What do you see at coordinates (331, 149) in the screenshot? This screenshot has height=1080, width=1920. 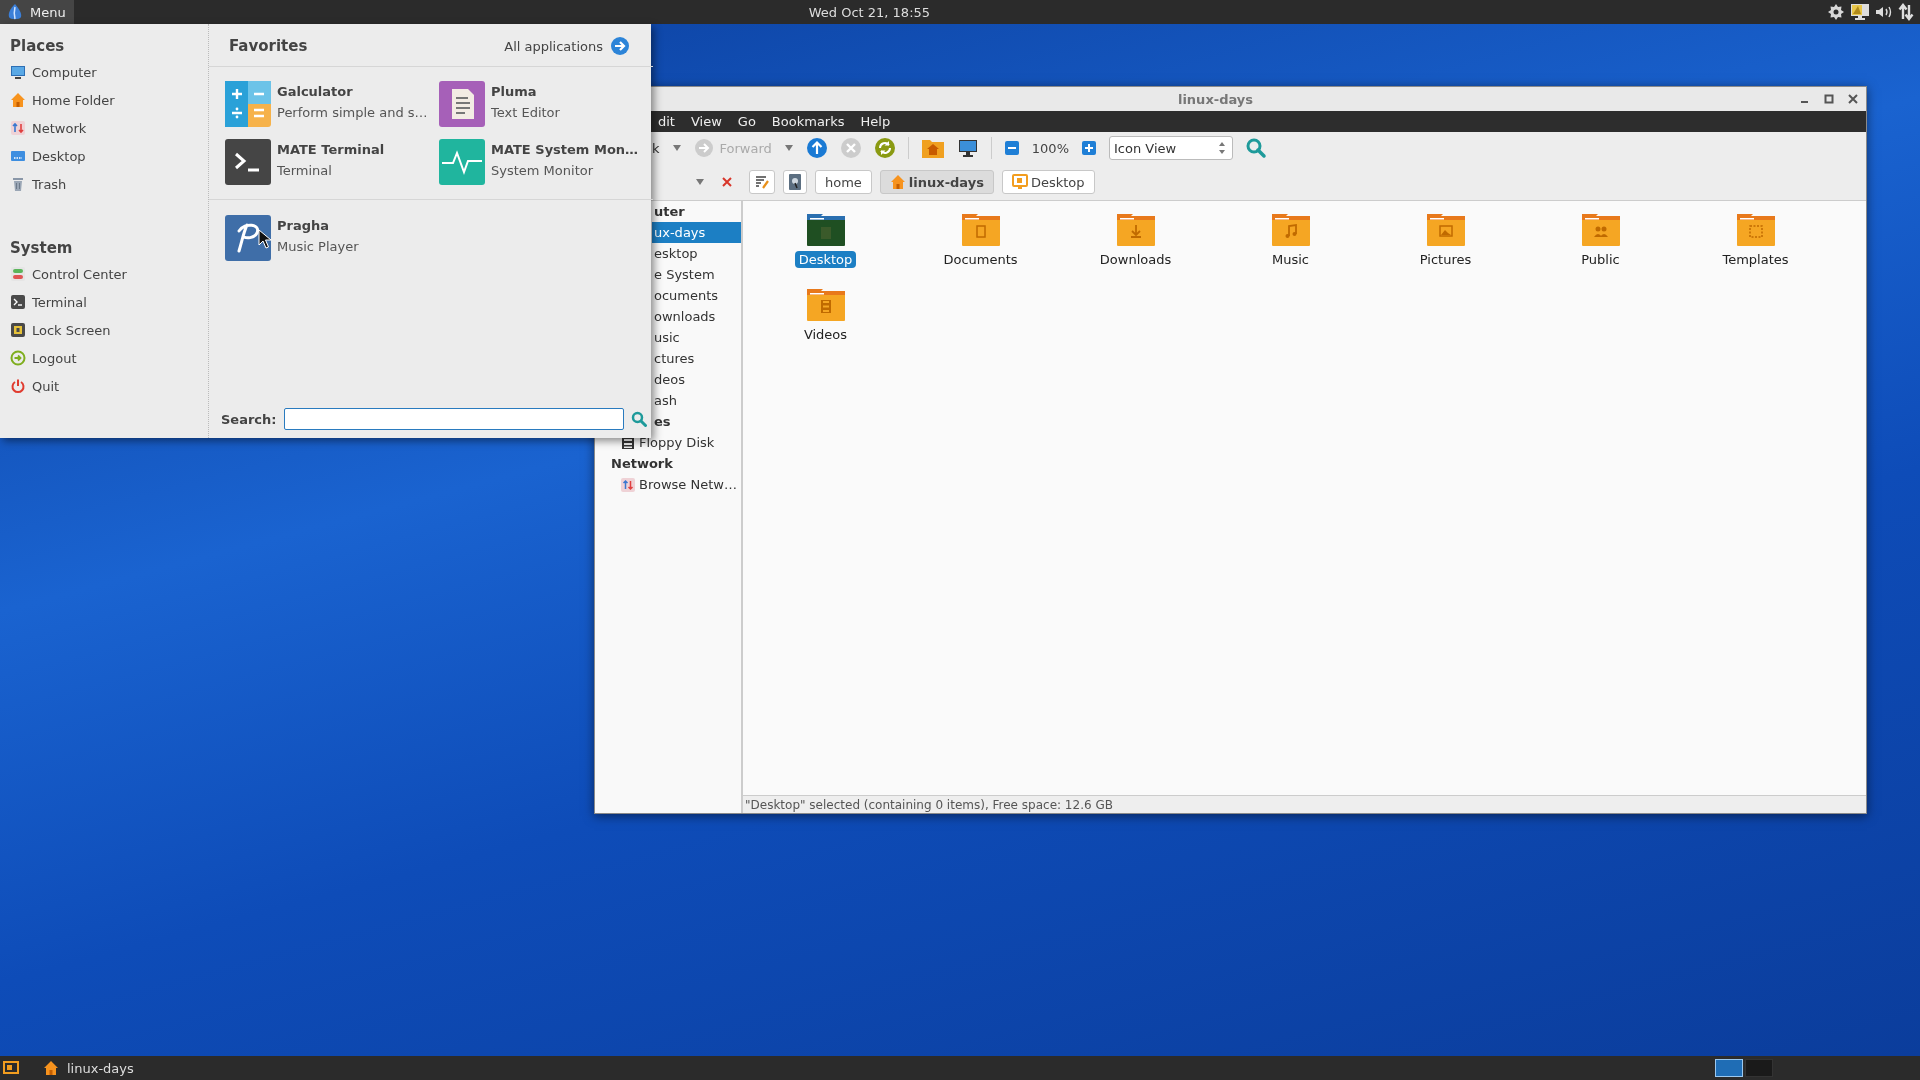 I see `app-name: MATE Terminal` at bounding box center [331, 149].